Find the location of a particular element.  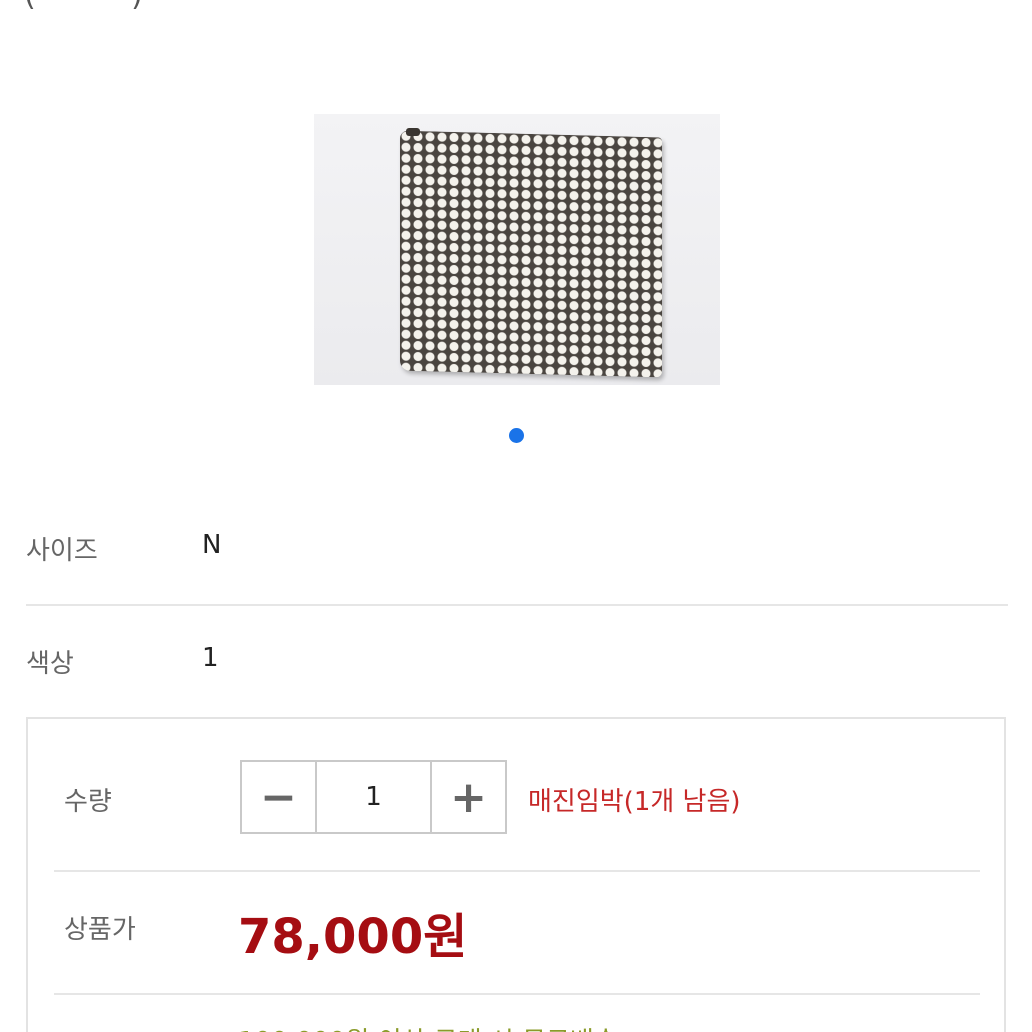

price-value: 78,000원 is located at coordinates (353, 937).